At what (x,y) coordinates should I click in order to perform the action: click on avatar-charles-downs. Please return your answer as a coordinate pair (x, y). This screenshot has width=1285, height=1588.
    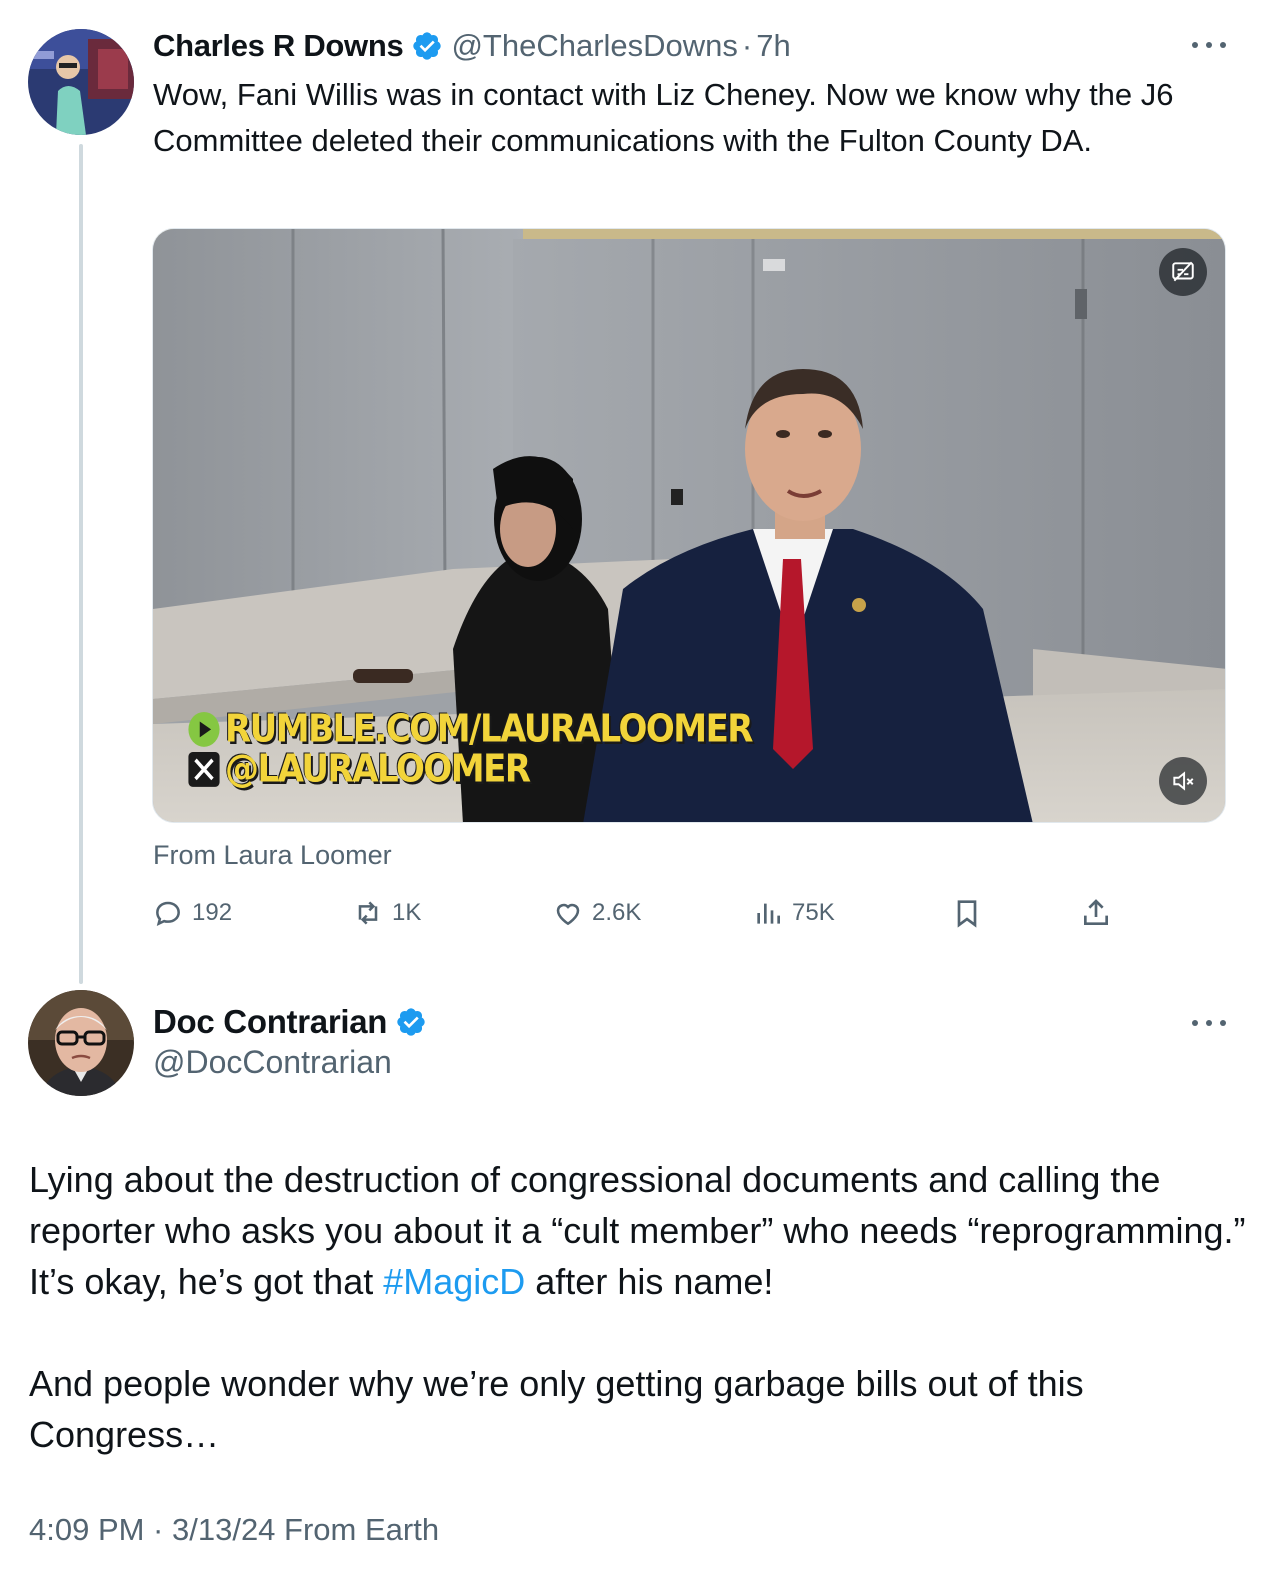
    Looking at the image, I should click on (81, 82).